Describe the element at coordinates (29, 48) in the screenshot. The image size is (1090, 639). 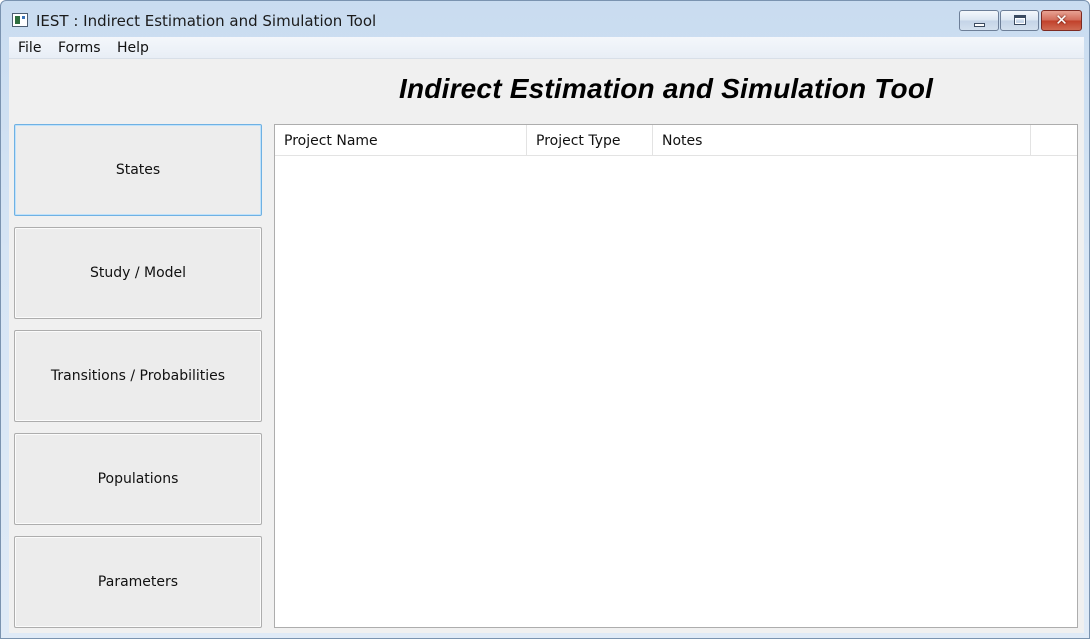
I see `menu-file: File` at that location.